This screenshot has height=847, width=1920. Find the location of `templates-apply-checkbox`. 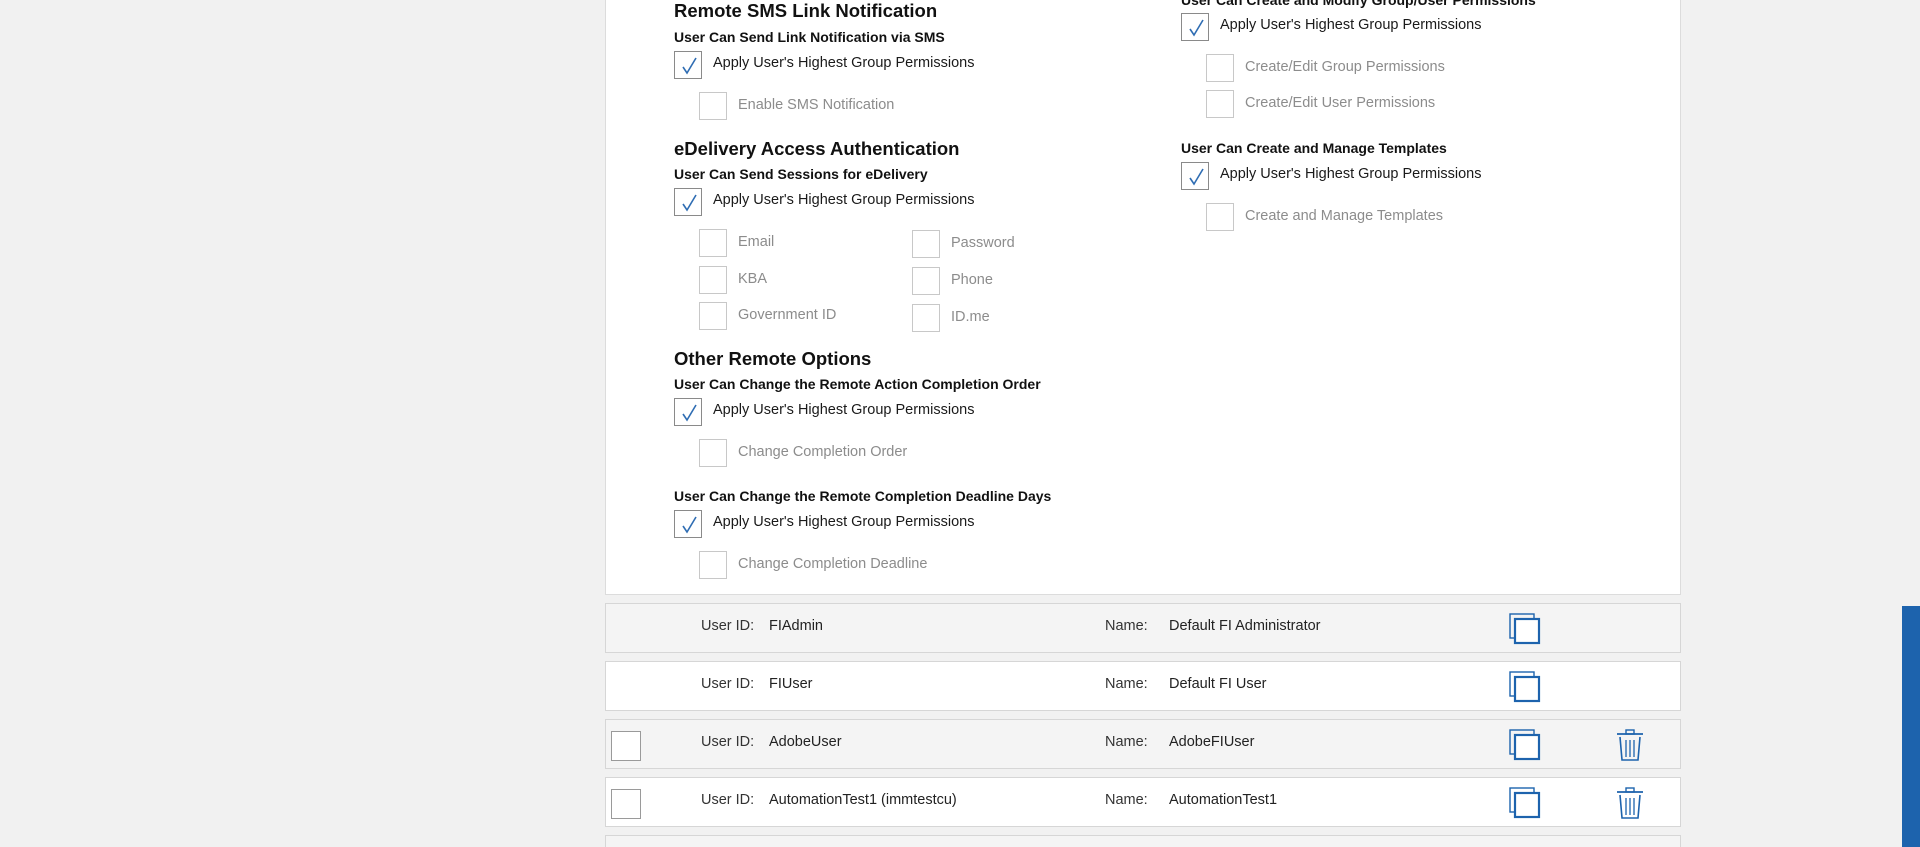

templates-apply-checkbox is located at coordinates (1195, 176).